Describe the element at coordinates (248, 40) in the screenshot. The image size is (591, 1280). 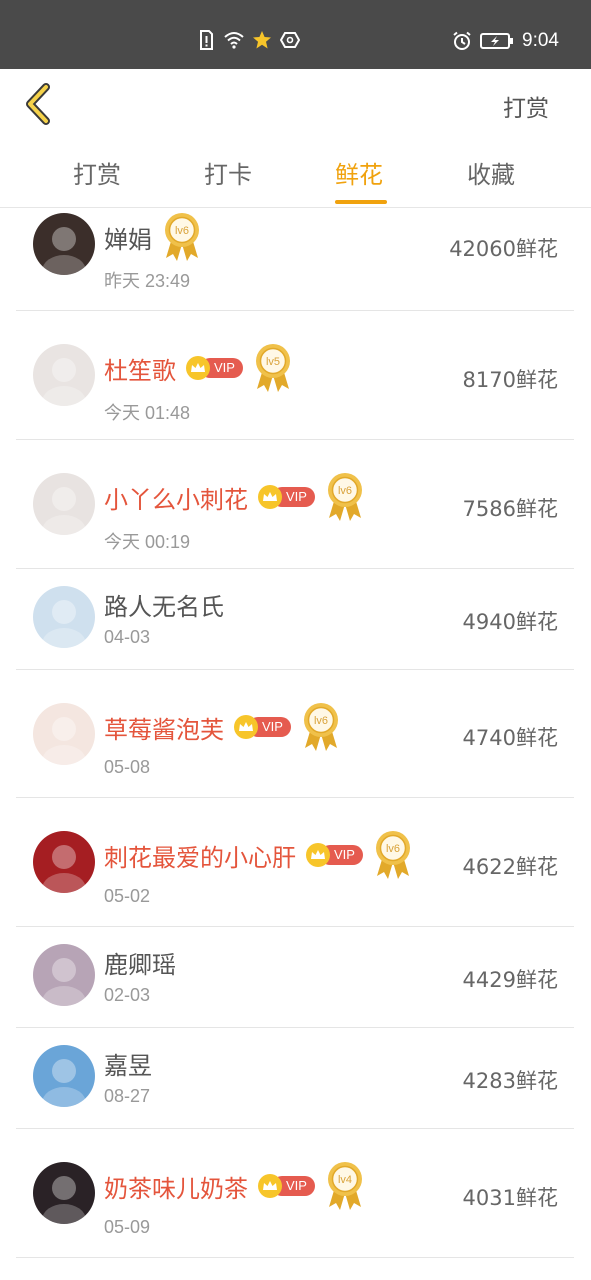
I see `status-icons-center` at that location.